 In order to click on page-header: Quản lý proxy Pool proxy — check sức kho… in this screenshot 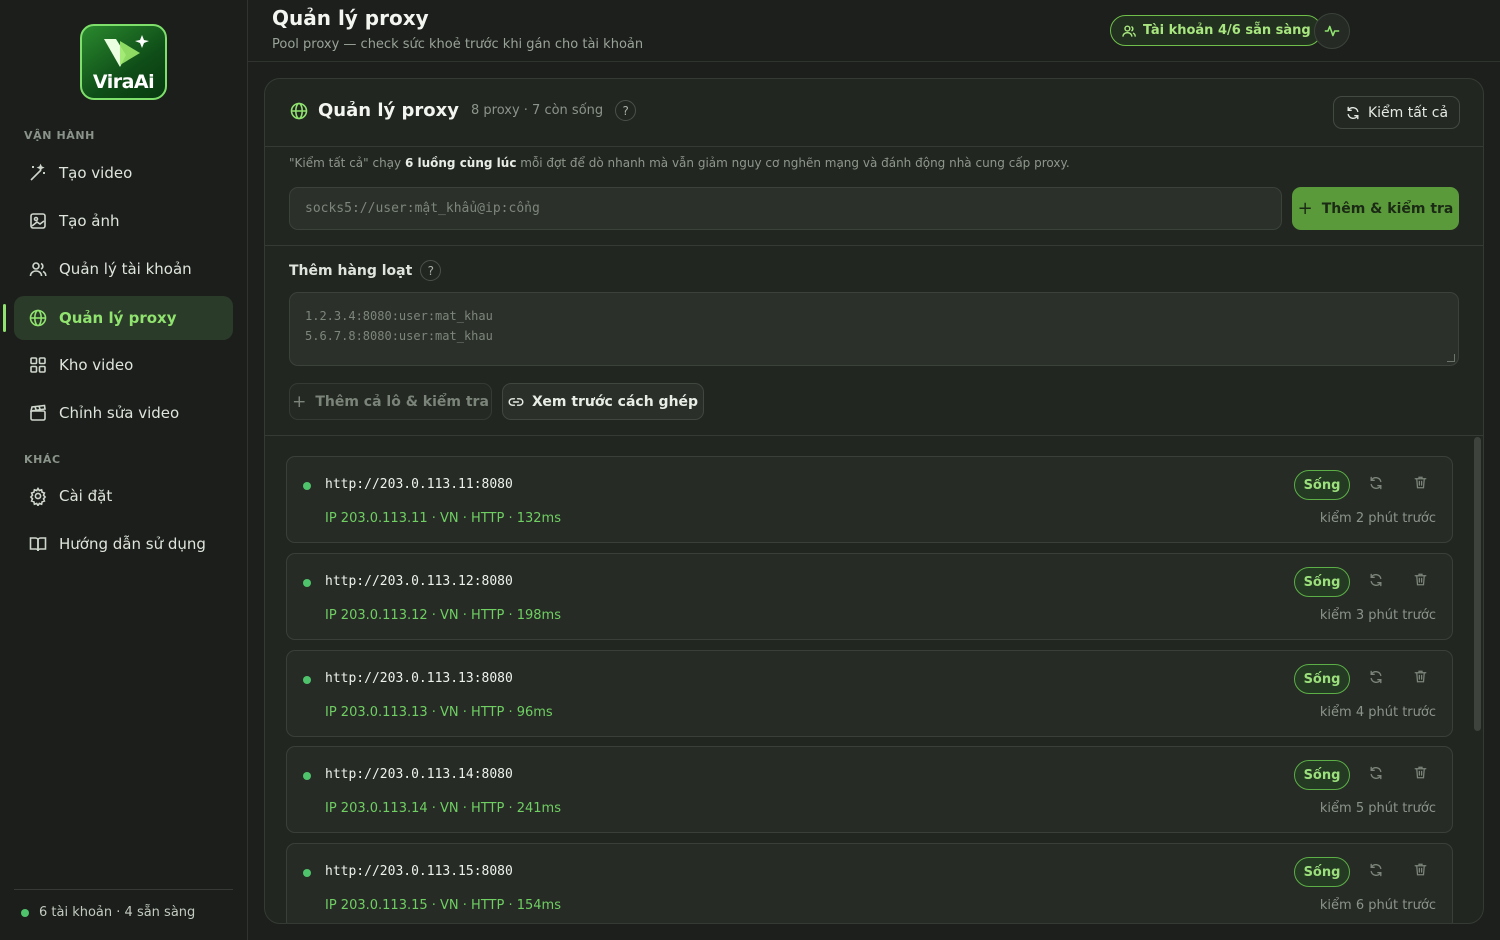, I will do `click(874, 31)`.